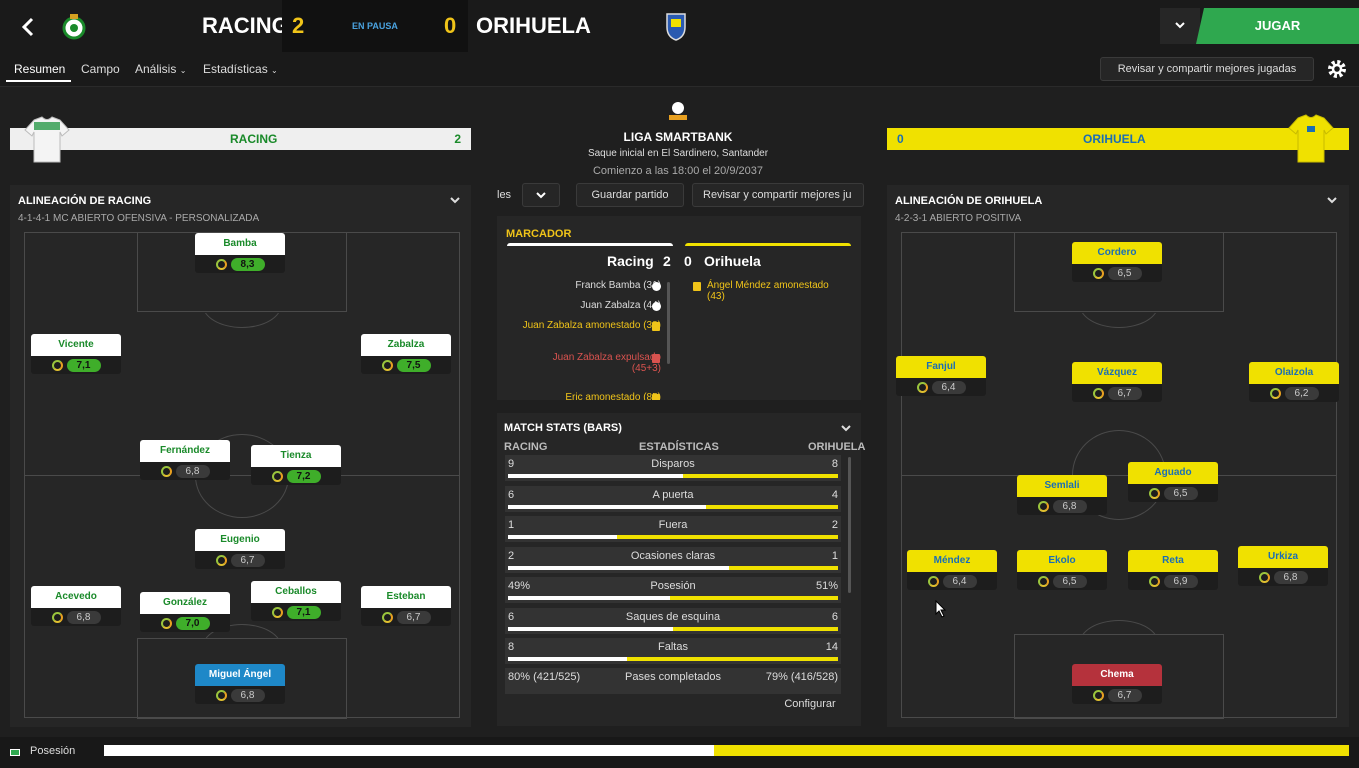  What do you see at coordinates (450, 25) in the screenshot?
I see `away-score: 0` at bounding box center [450, 25].